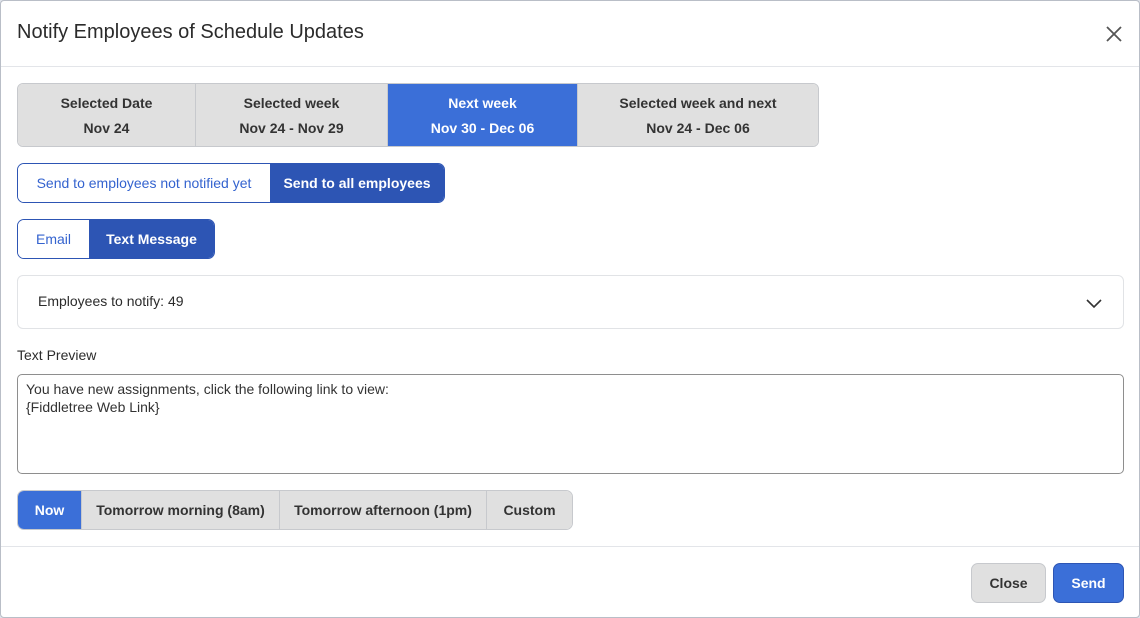 This screenshot has width=1140, height=618. What do you see at coordinates (383, 510) in the screenshot?
I see `time-option-tomorrow-afternoon: Tomorrow afternoon (1pm)` at bounding box center [383, 510].